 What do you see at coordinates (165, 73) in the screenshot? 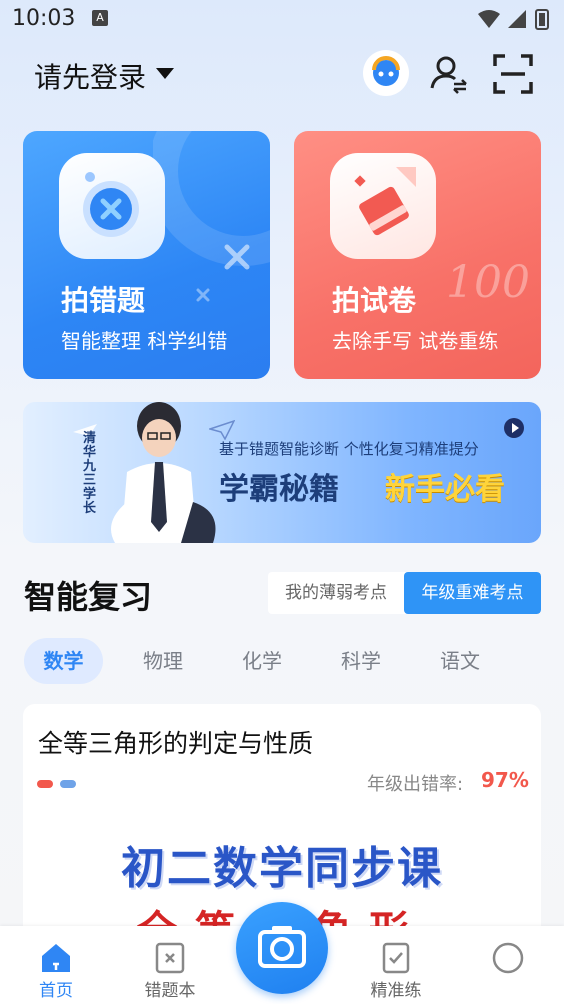
I see `caret-down-icon` at bounding box center [165, 73].